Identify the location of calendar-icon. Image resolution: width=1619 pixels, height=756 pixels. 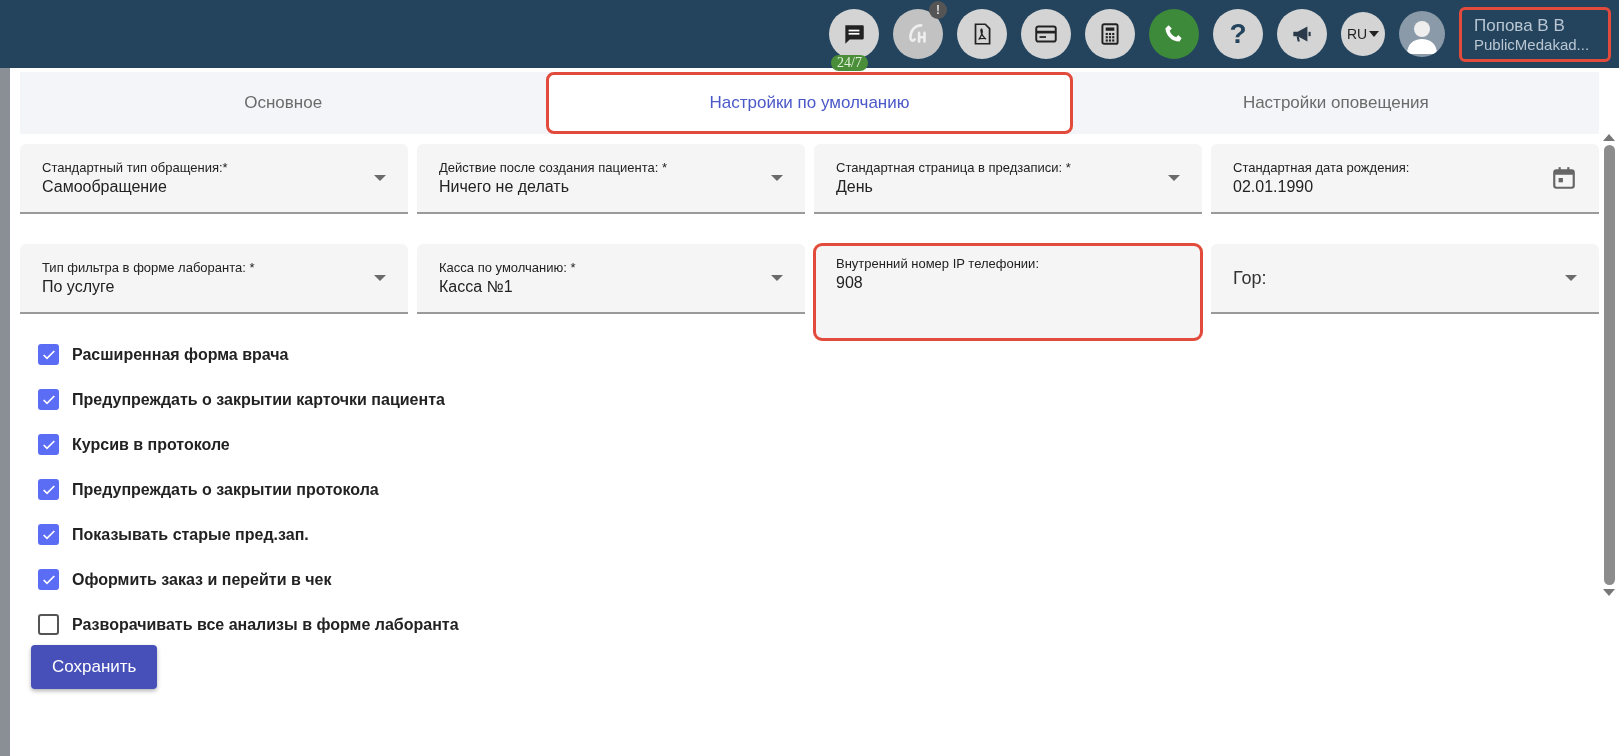
(1564, 178).